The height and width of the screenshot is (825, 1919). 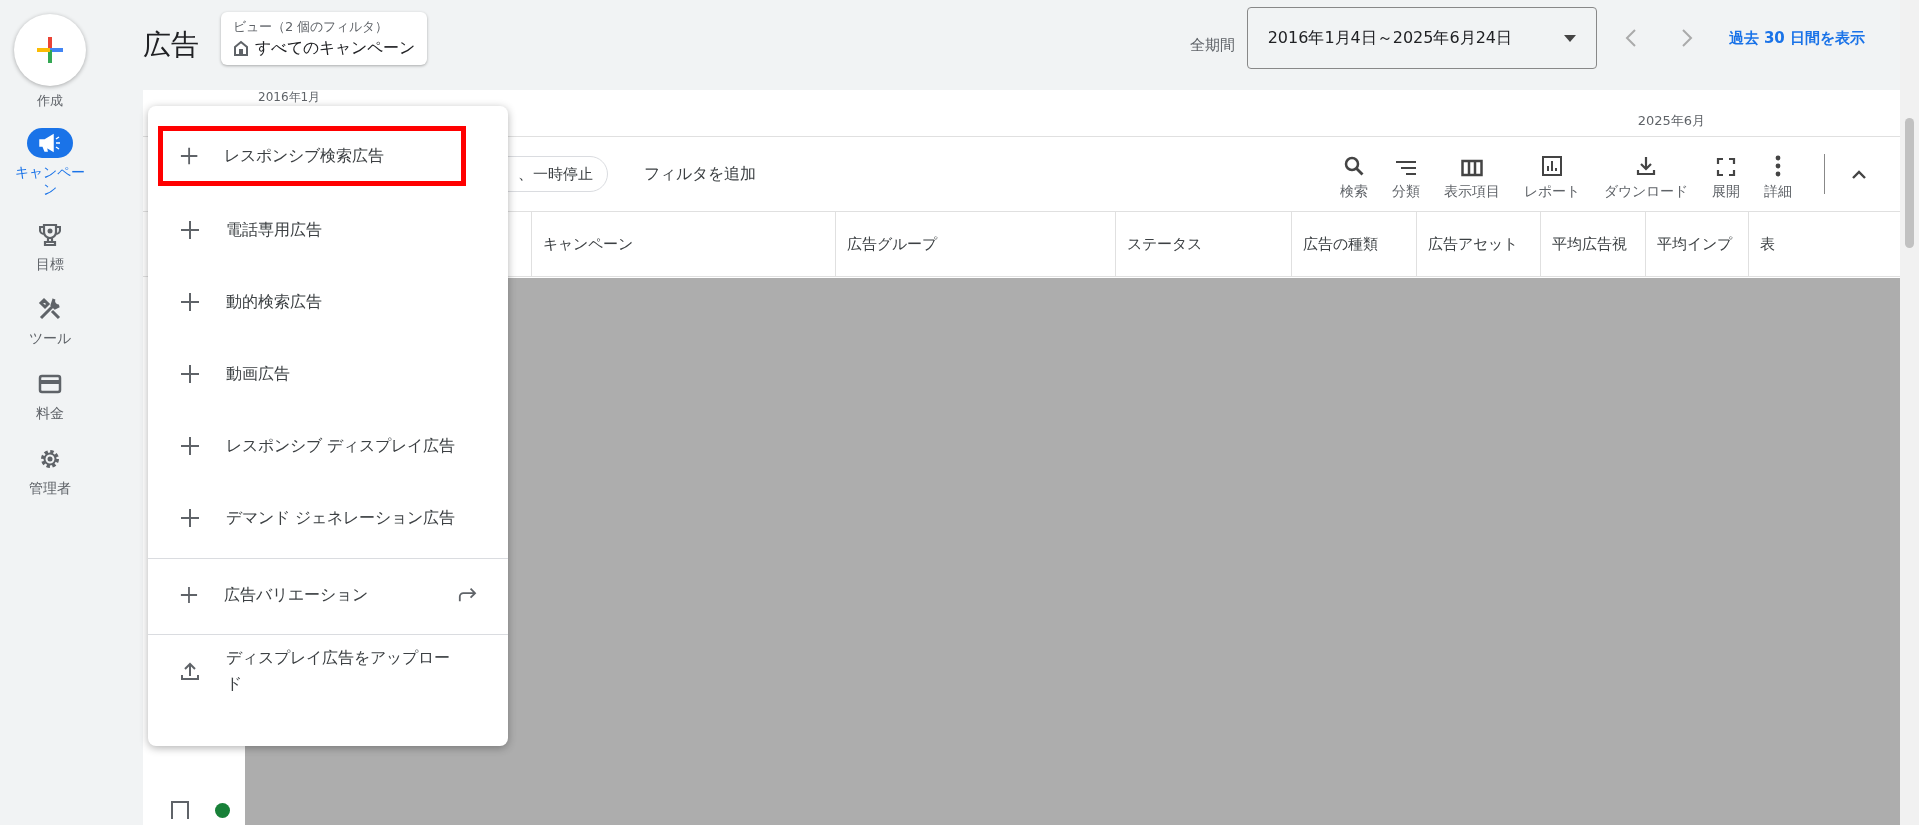 I want to click on column-header: キャンペーン, so click(x=588, y=244).